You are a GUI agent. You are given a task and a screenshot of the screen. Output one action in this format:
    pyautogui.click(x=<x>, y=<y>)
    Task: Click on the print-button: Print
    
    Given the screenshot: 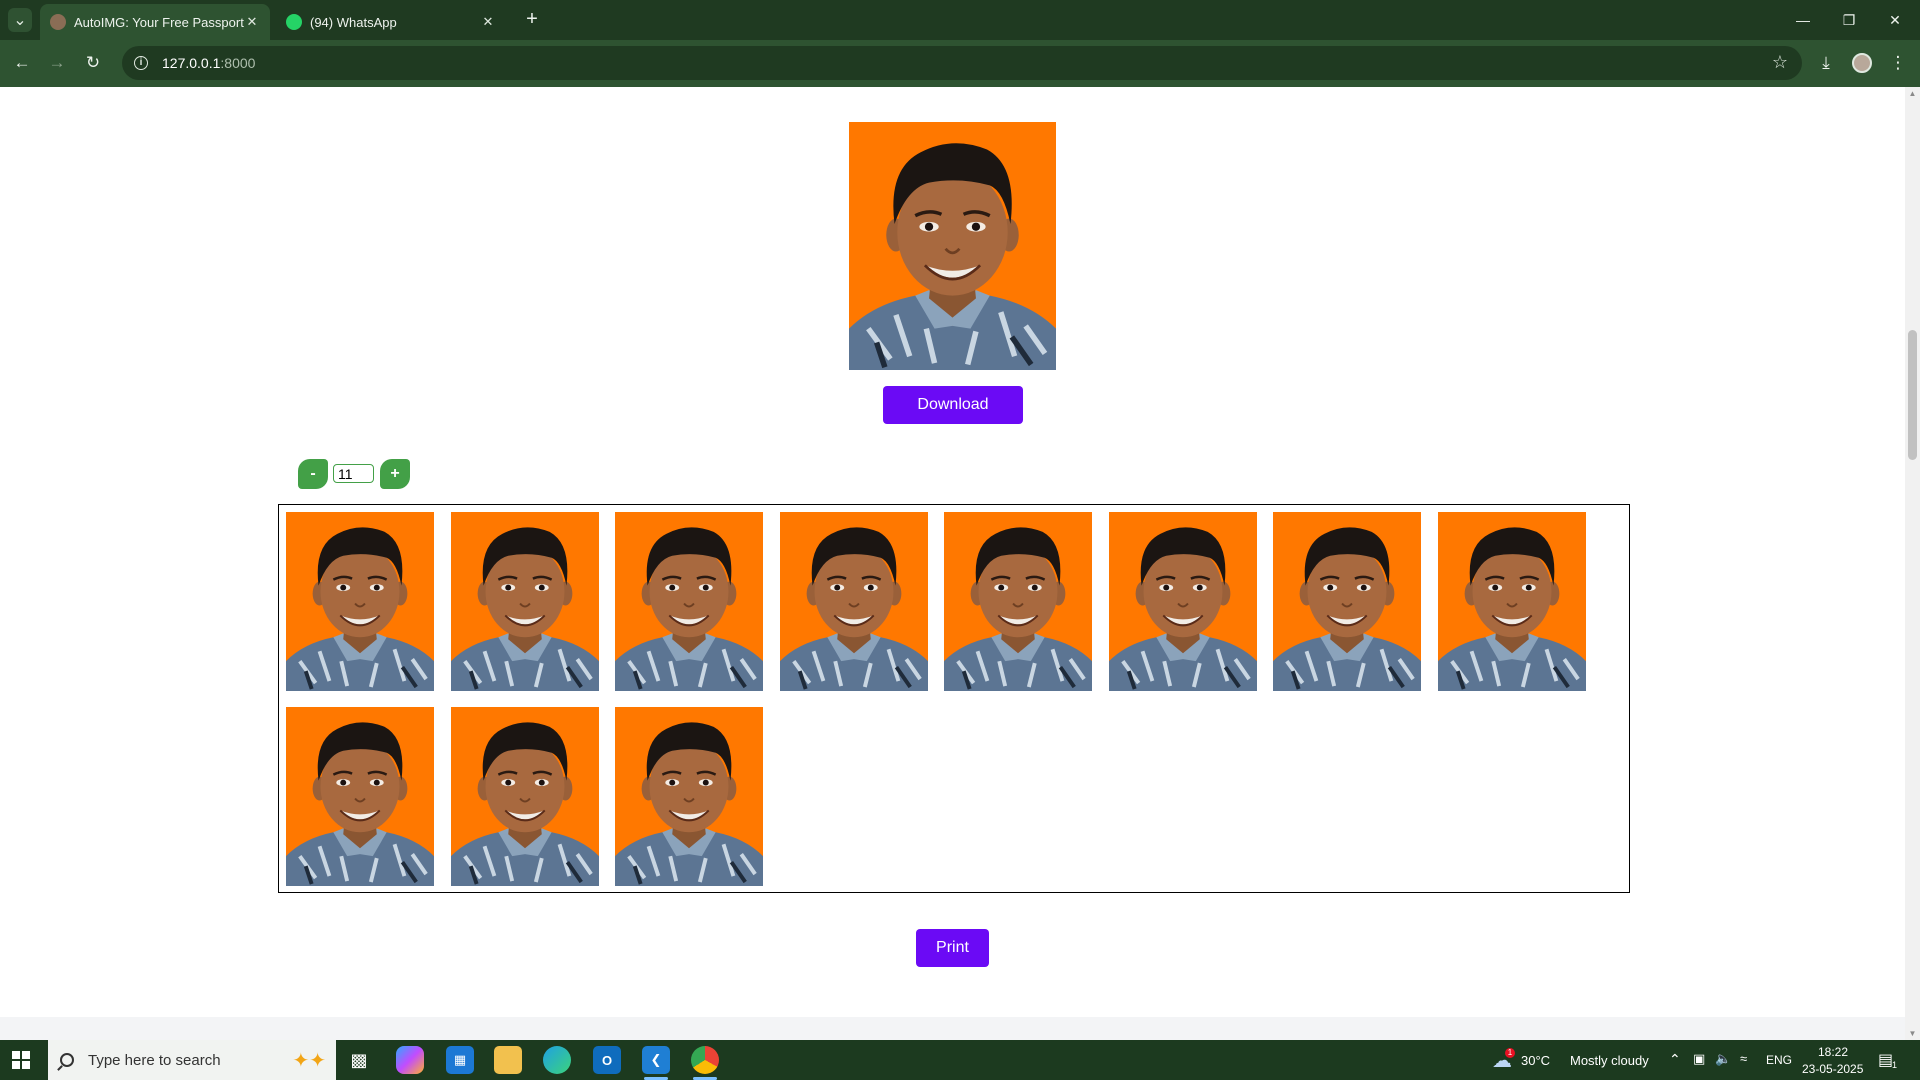 What is the action you would take?
    pyautogui.click(x=952, y=948)
    